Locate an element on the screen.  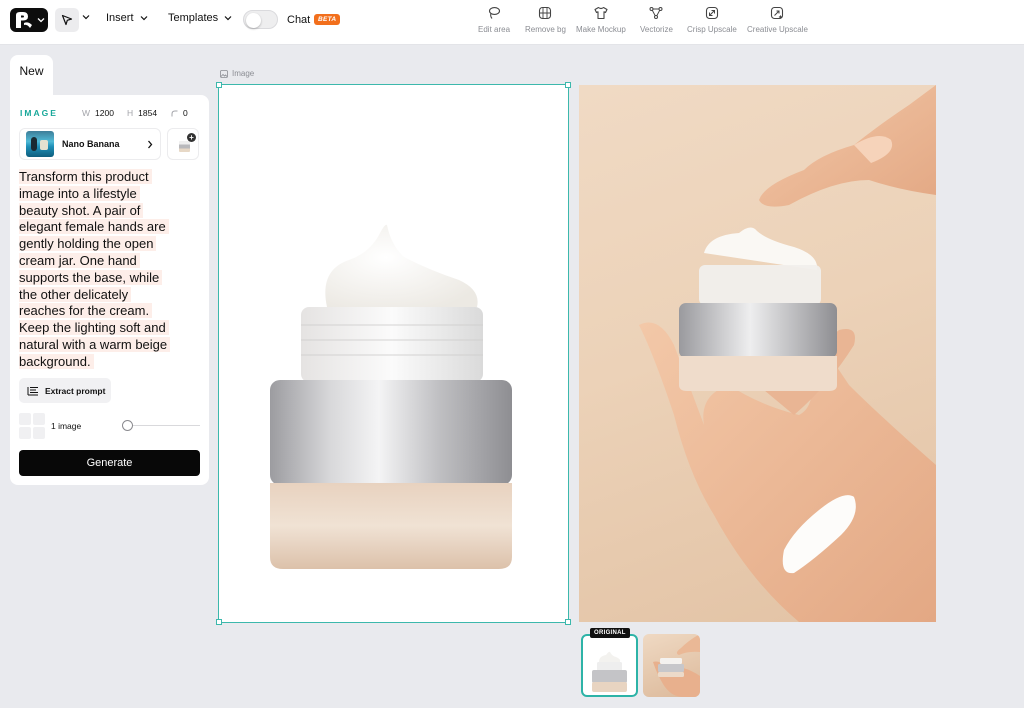
image-count-label: 1 image is located at coordinates (66, 426).